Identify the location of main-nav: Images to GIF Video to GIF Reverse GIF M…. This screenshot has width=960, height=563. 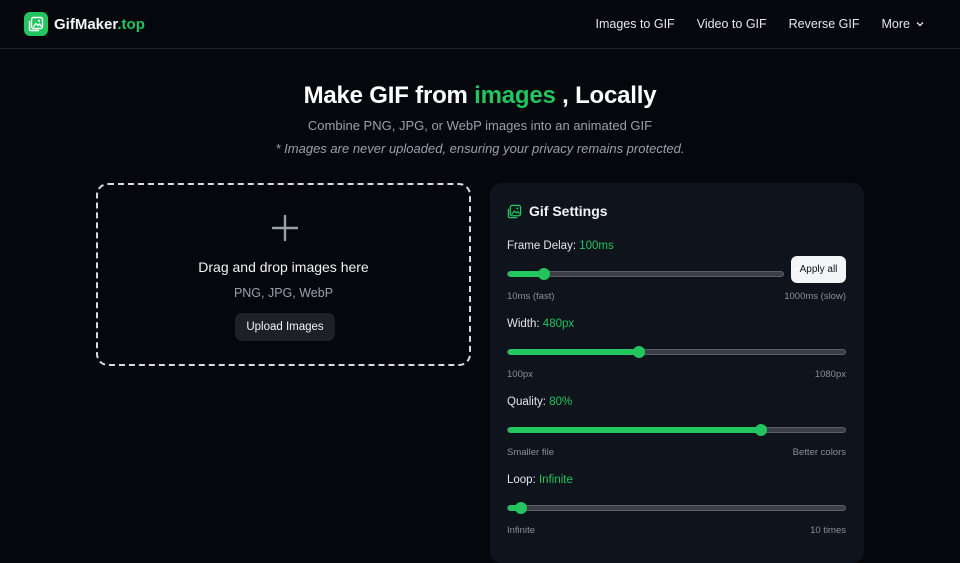
(761, 24).